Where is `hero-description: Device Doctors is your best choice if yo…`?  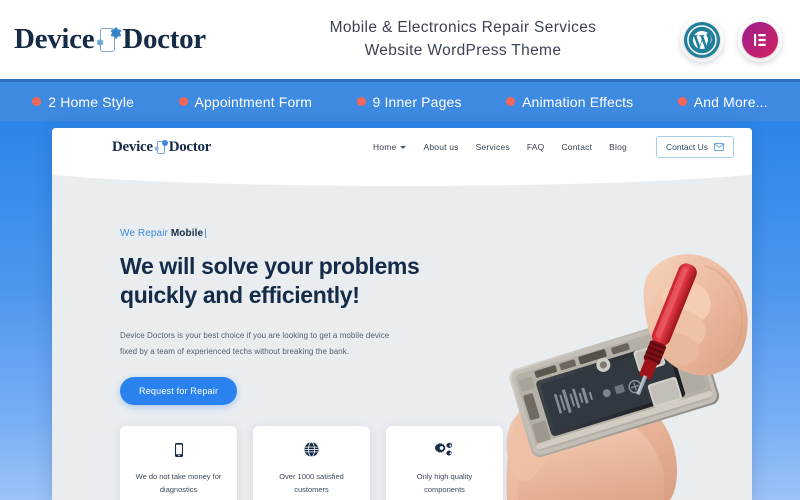
hero-description: Device Doctors is your best choice if yo… is located at coordinates (255, 344).